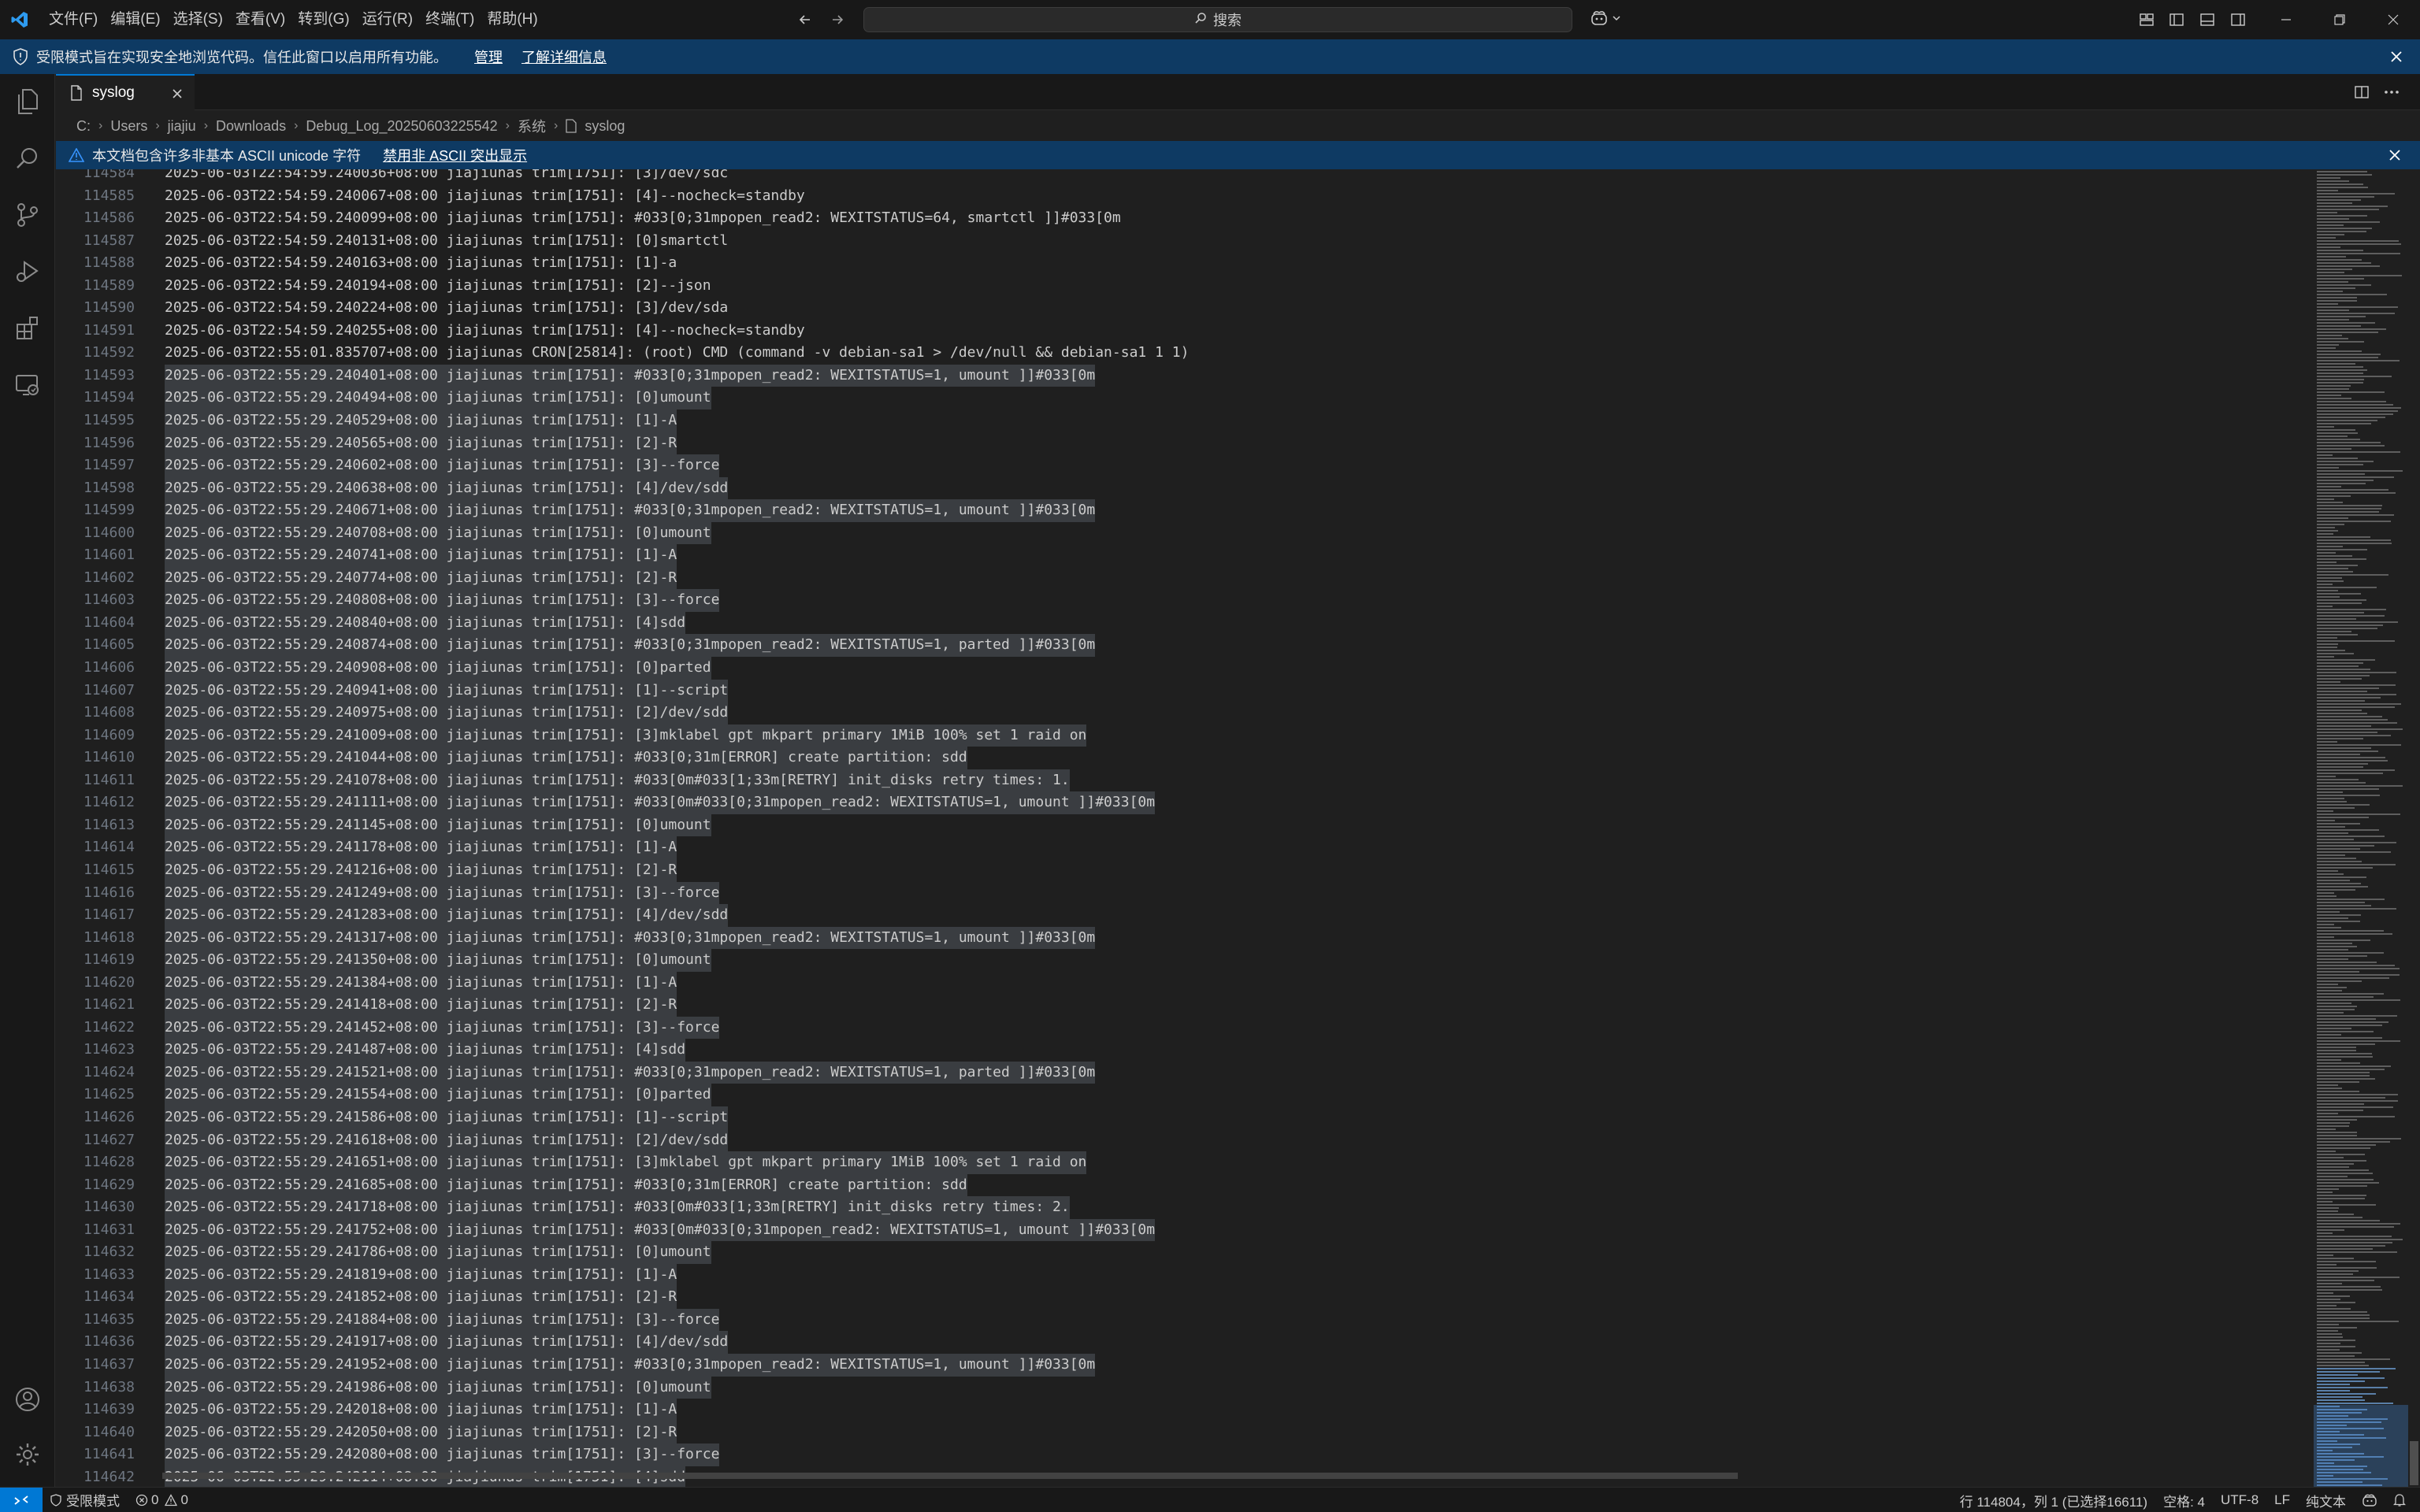 The width and height of the screenshot is (2420, 1512). What do you see at coordinates (1605, 20) in the screenshot?
I see `copilot-button` at bounding box center [1605, 20].